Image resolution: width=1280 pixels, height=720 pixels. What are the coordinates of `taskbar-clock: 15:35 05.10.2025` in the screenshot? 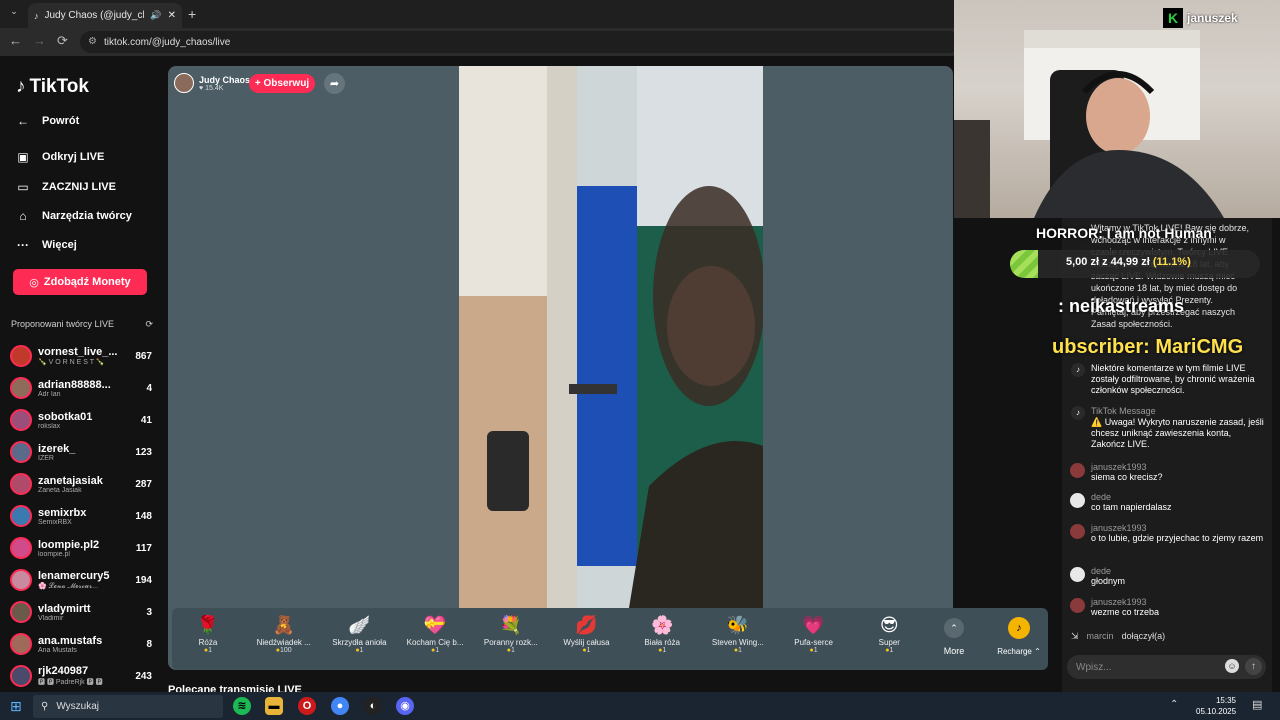 It's located at (1216, 706).